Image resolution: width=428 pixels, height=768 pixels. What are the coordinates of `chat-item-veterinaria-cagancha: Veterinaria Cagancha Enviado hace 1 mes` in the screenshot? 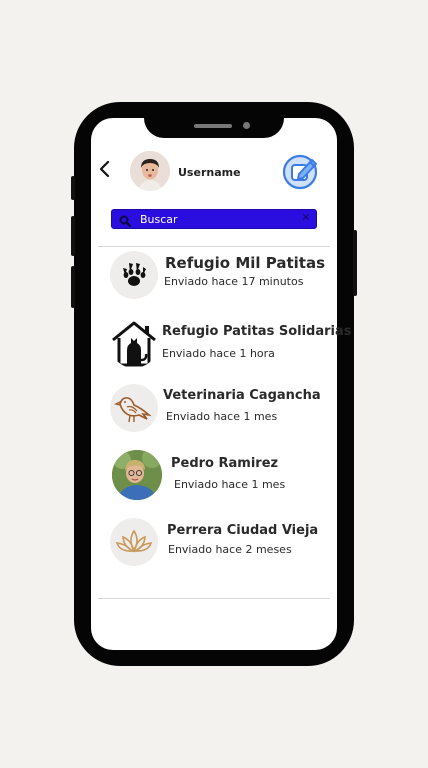 It's located at (222, 409).